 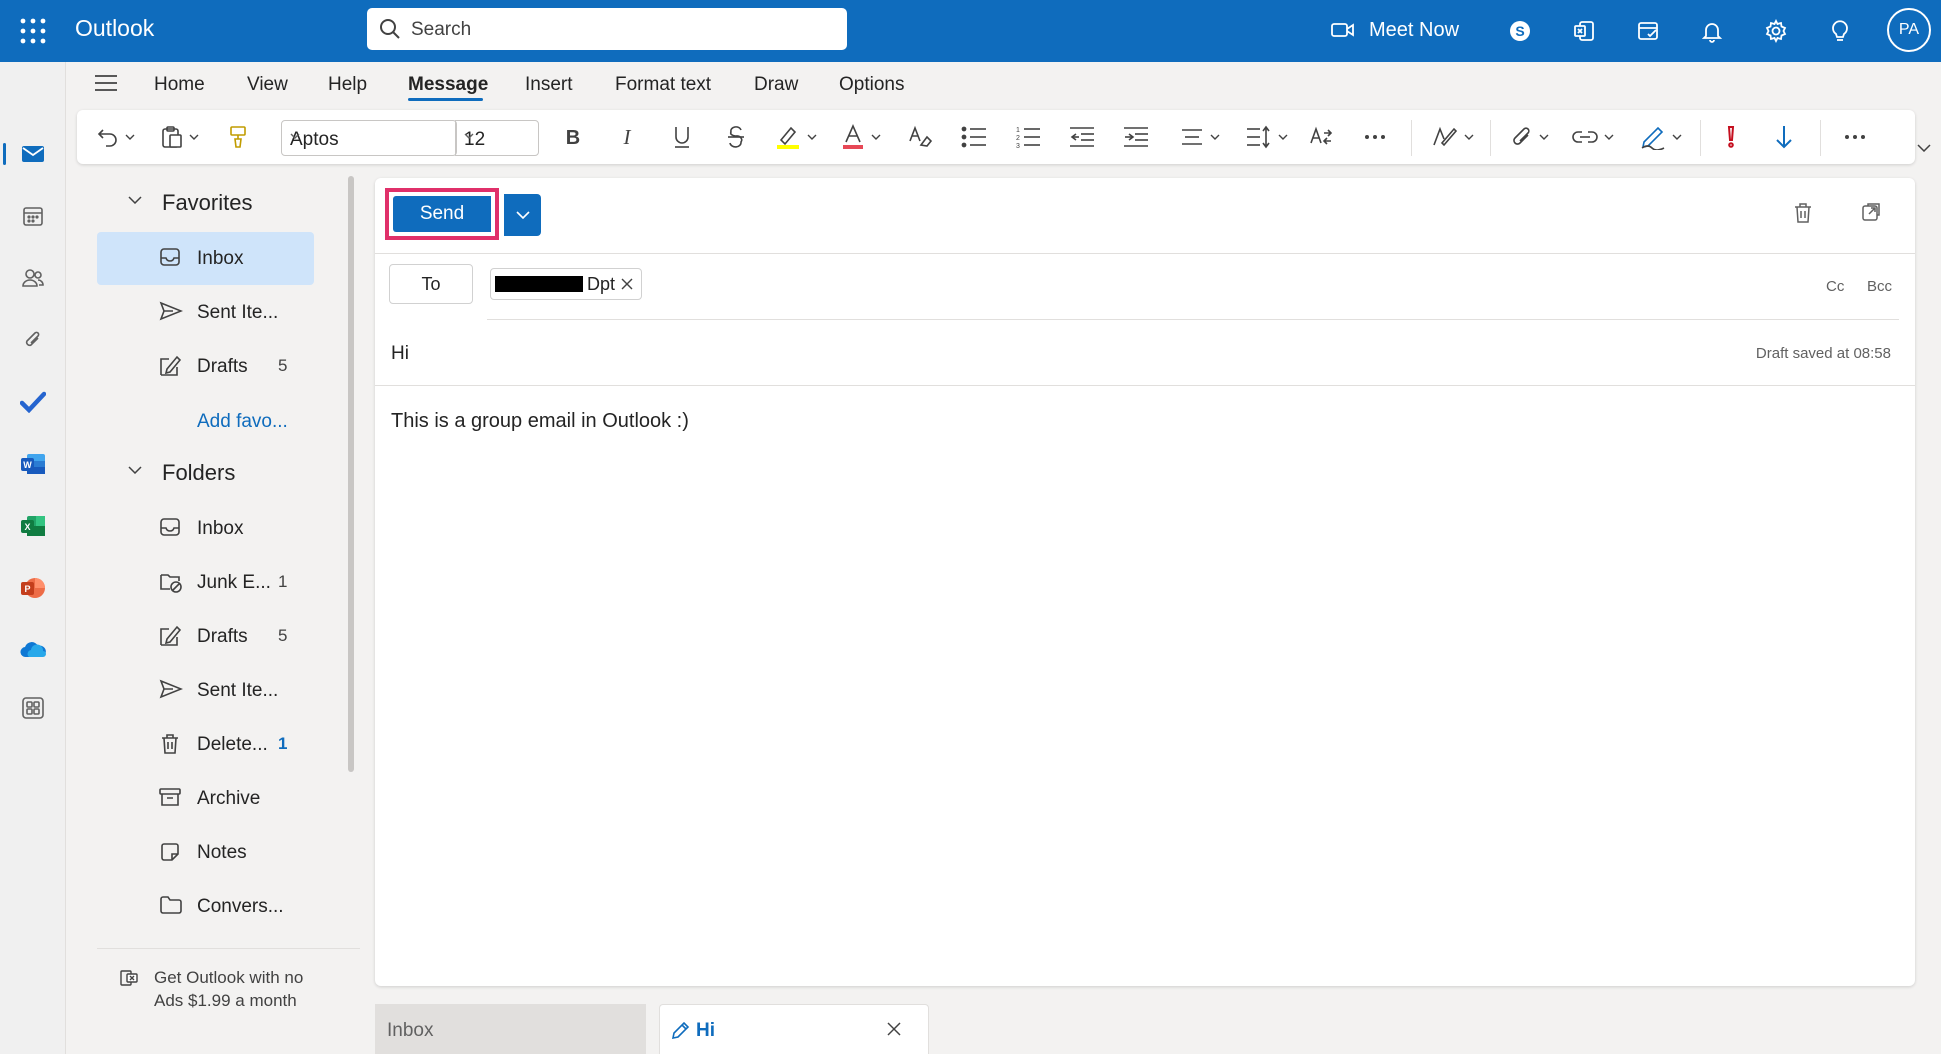 What do you see at coordinates (205, 852) in the screenshot?
I see `folder-notes: Notes` at bounding box center [205, 852].